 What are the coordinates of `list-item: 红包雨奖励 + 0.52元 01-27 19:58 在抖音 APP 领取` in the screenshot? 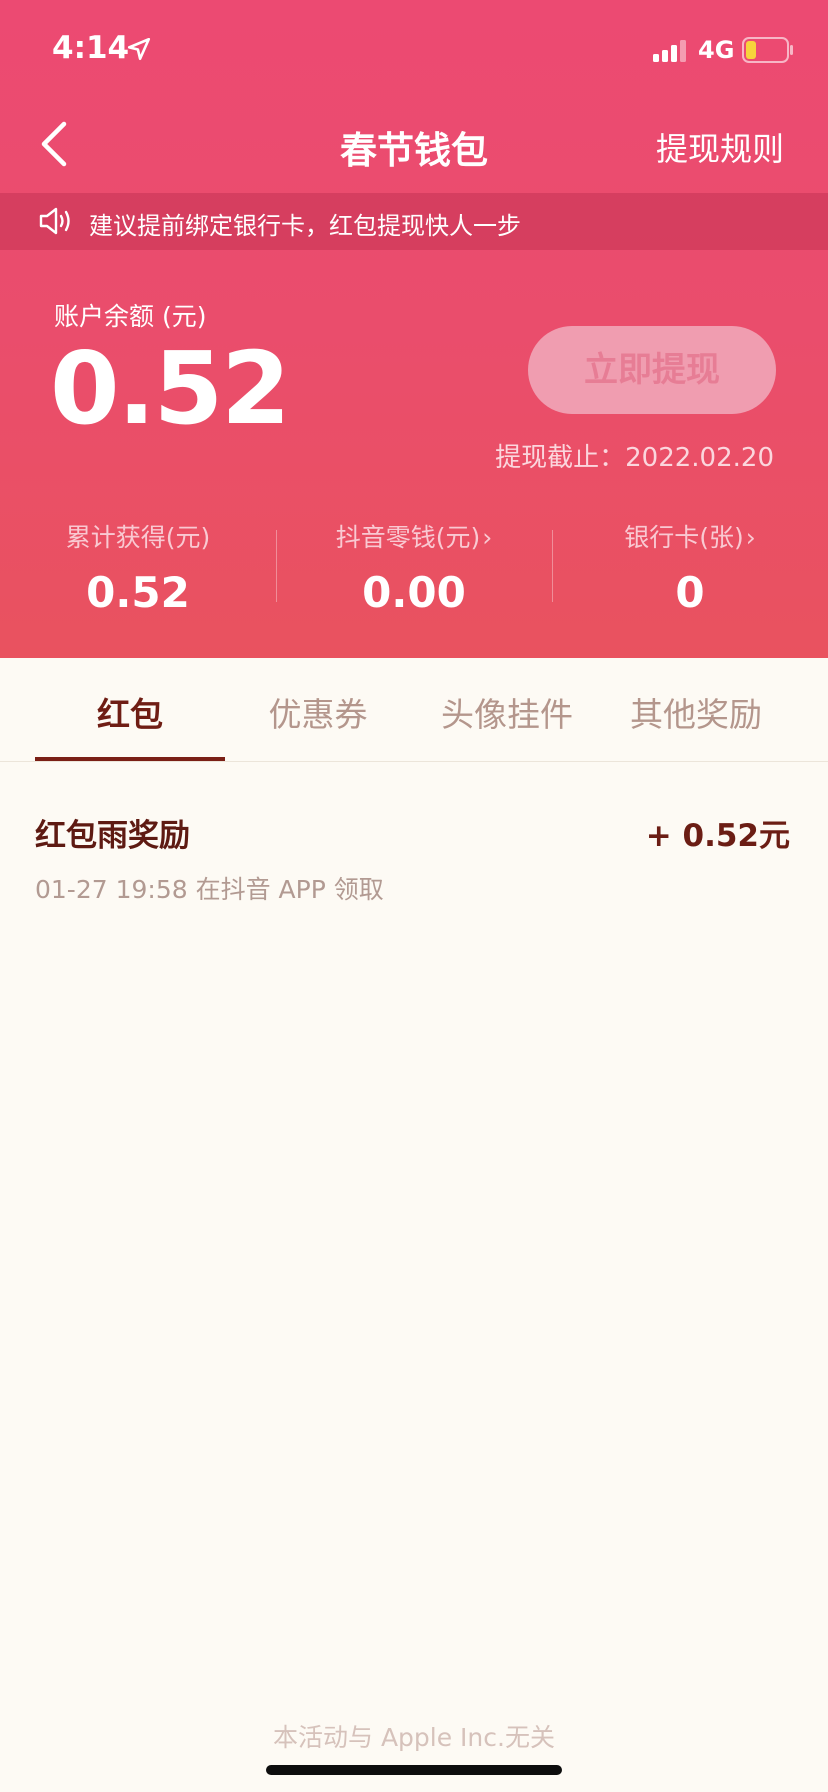 It's located at (414, 860).